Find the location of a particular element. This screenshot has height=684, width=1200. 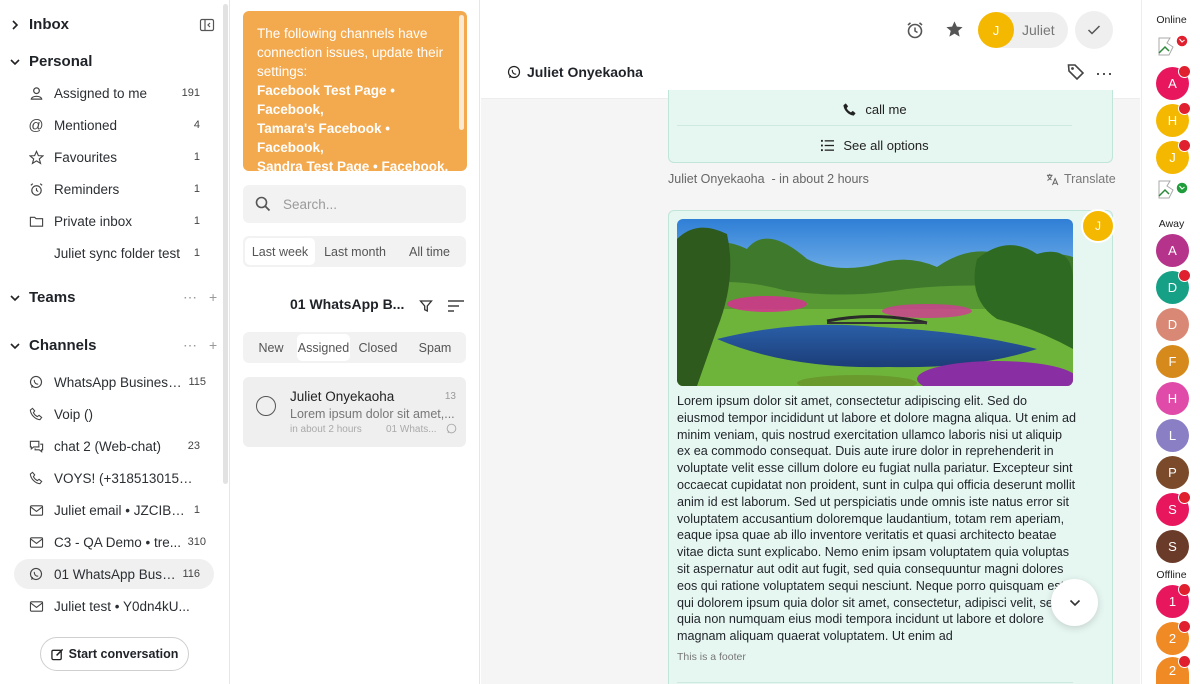

see-all-options-button: See all options is located at coordinates (874, 145).